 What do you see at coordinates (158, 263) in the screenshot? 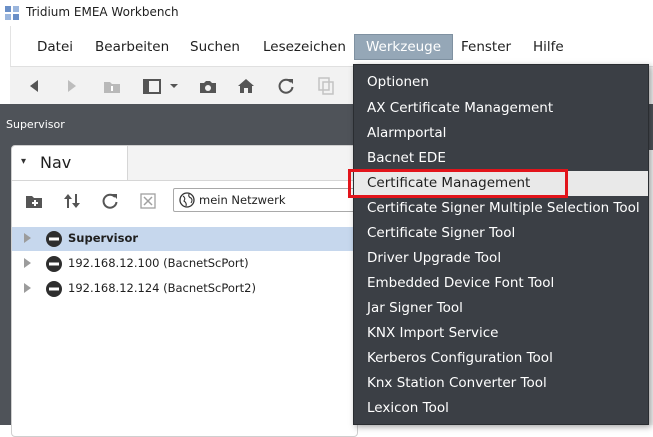
I see `tree-label: 192.168.12.100 (BacnetScPort)` at bounding box center [158, 263].